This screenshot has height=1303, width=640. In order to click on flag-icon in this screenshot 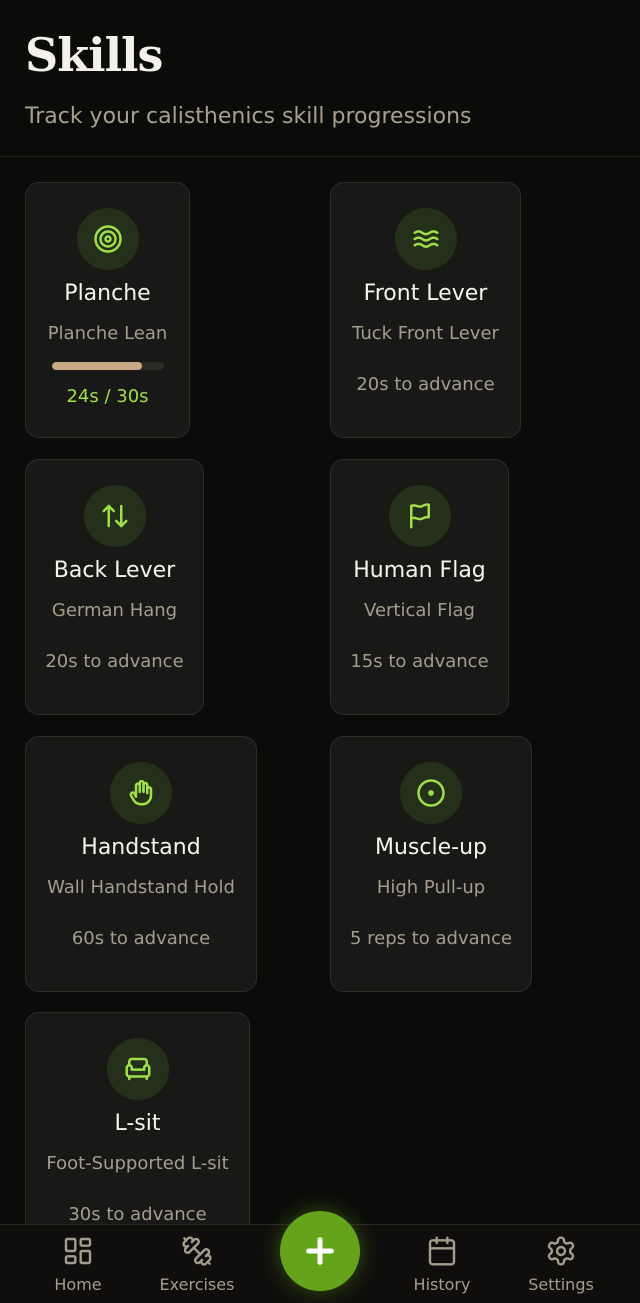, I will do `click(419, 516)`.